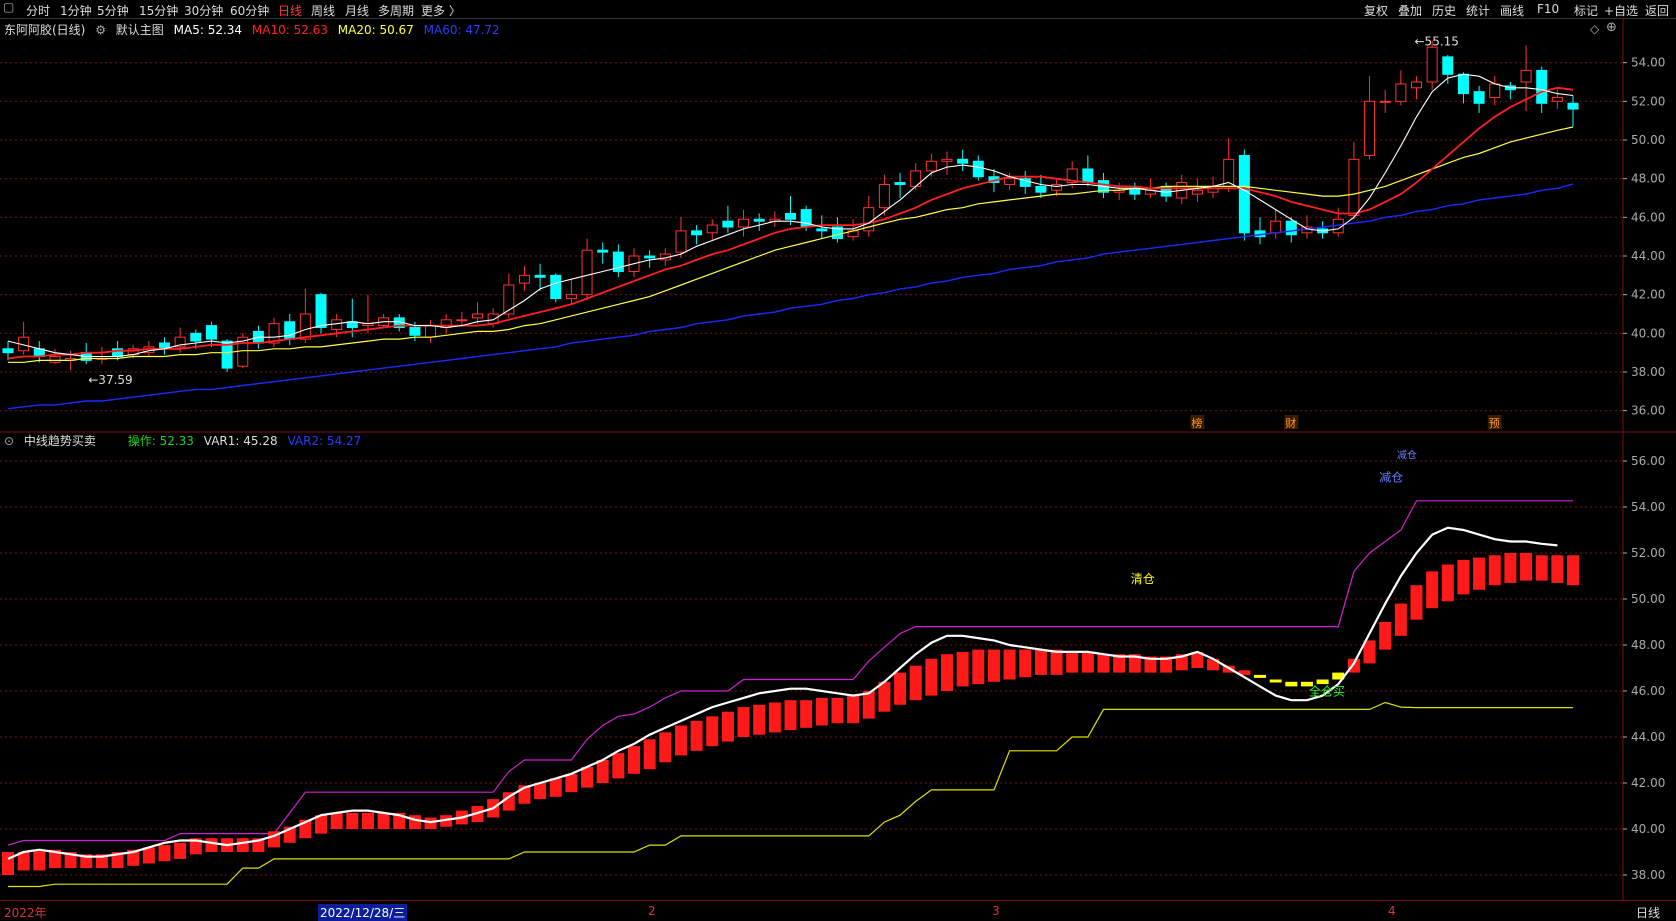 Image resolution: width=1676 pixels, height=921 pixels. What do you see at coordinates (1376, 10) in the screenshot?
I see `adjust-button: 复权` at bounding box center [1376, 10].